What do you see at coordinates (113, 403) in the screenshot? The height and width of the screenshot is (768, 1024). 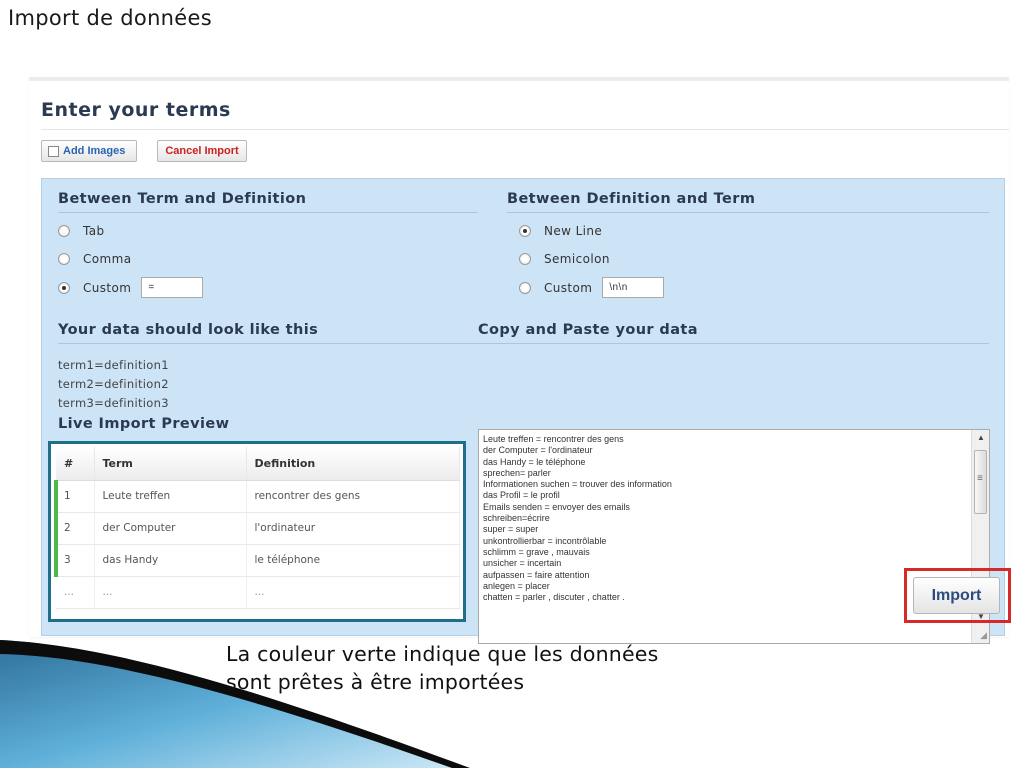 I see `sample-line: term3=definition3` at bounding box center [113, 403].